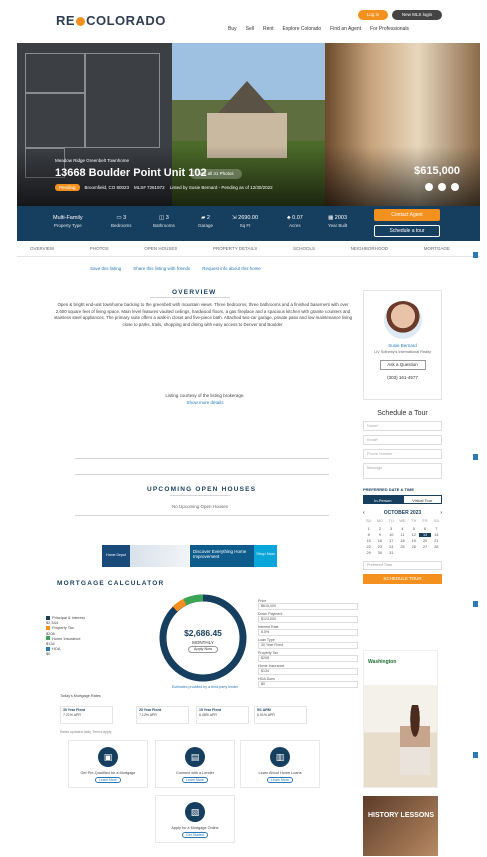  I want to click on nav-explore: Explore Colorado, so click(302, 29).